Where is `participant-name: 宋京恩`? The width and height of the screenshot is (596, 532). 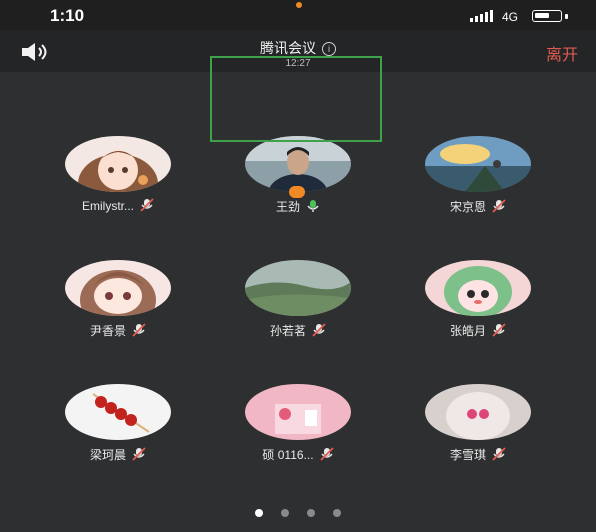
participant-name: 宋京恩 is located at coordinates (467, 207).